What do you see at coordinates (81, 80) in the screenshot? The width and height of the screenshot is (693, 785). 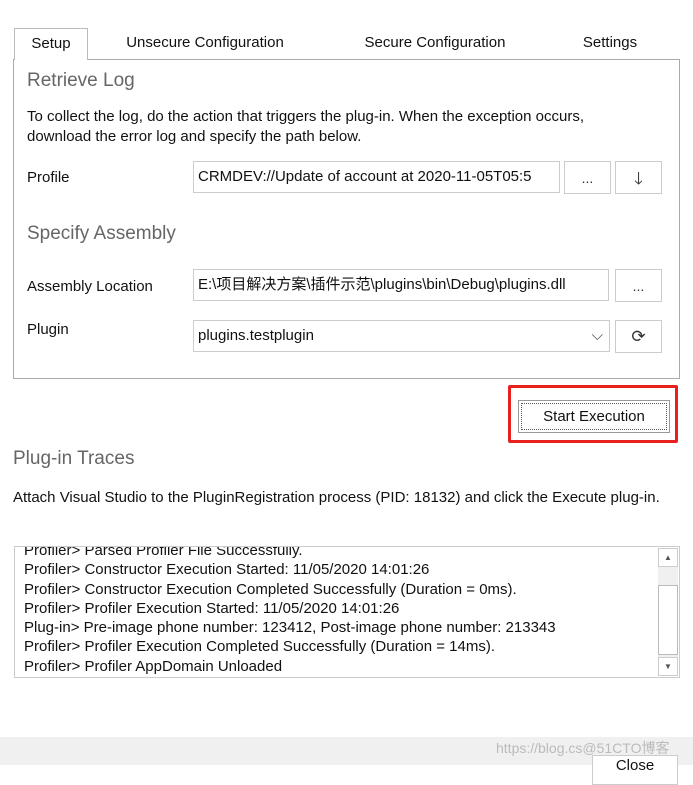 I see `retrieve-log-heading: Retrieve Log` at bounding box center [81, 80].